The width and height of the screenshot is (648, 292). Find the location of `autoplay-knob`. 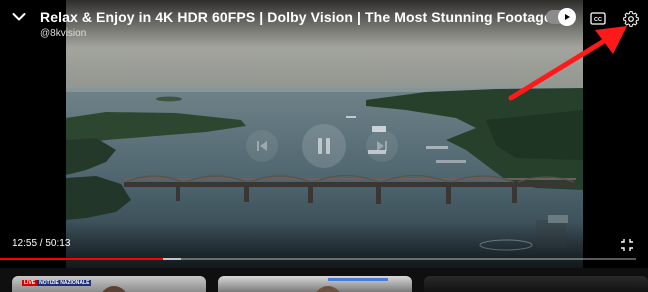

autoplay-knob is located at coordinates (567, 17).